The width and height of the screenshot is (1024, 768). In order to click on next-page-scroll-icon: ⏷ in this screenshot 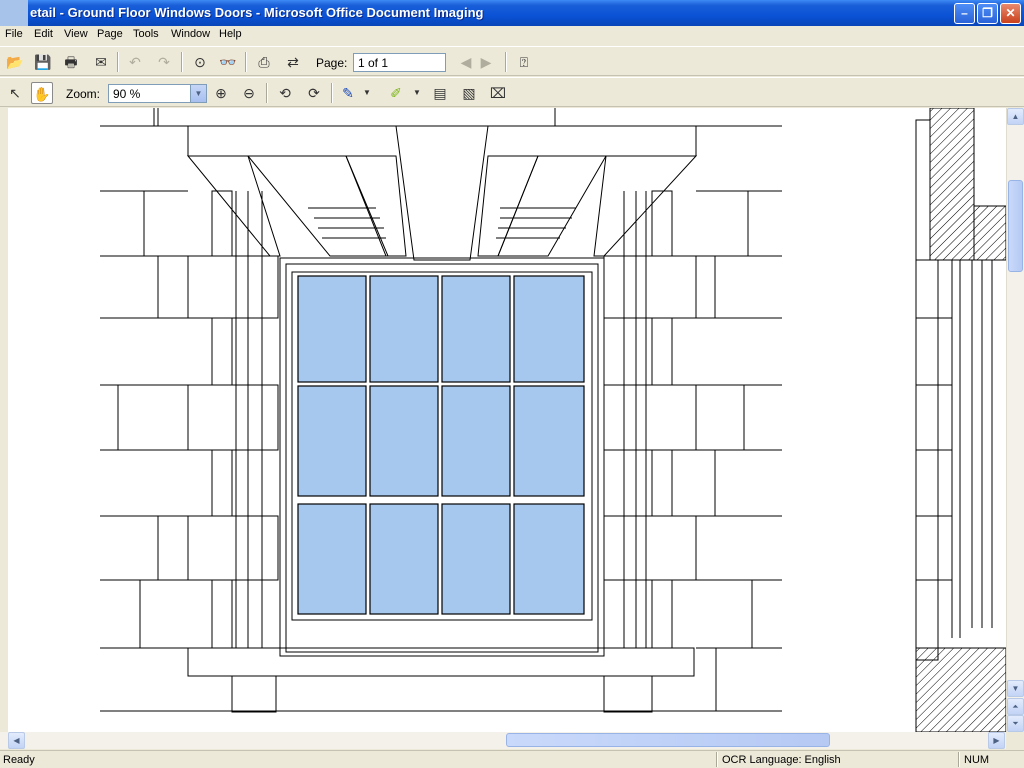, I will do `click(1015, 723)`.